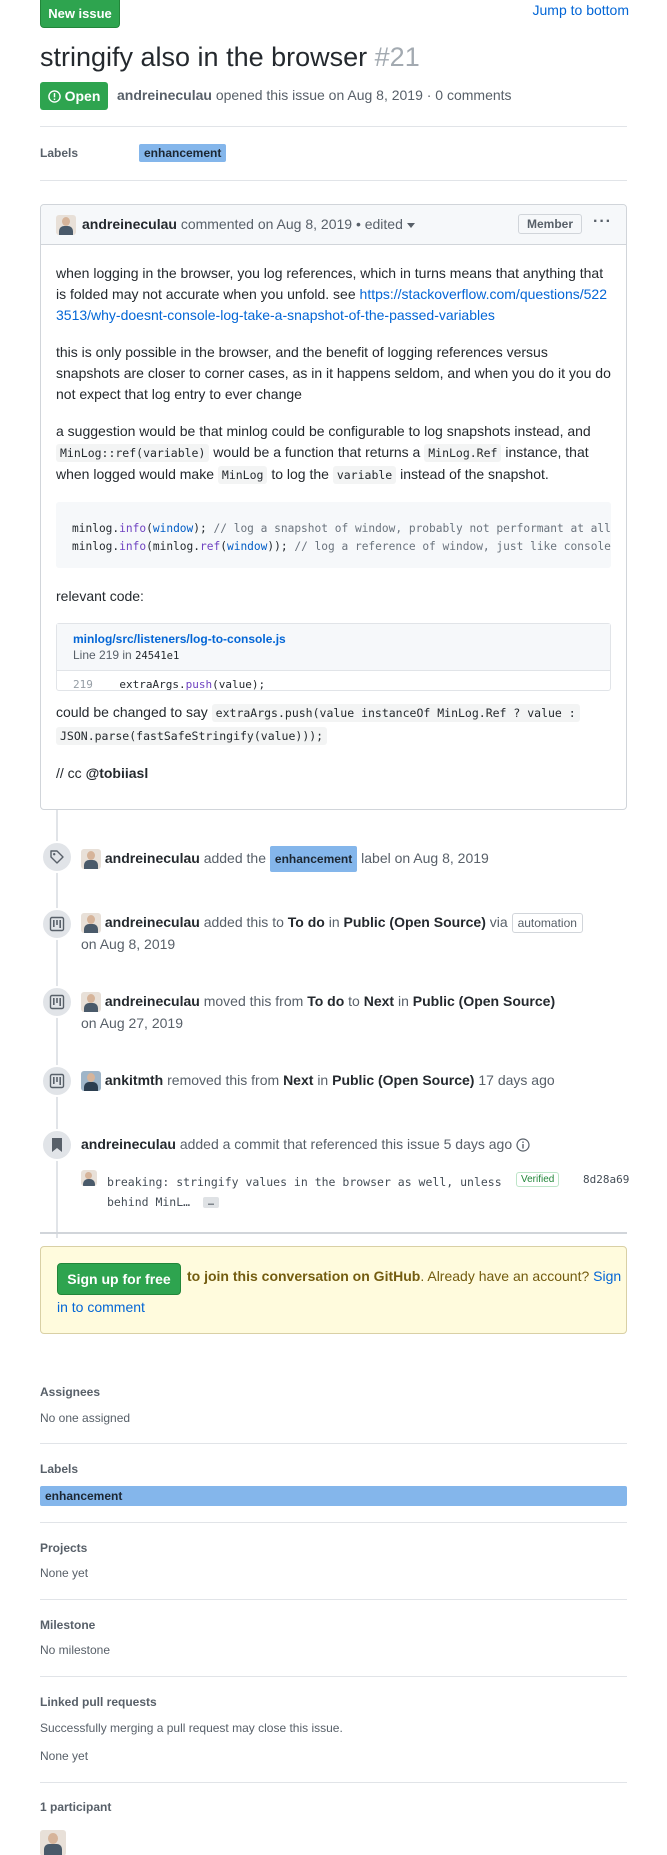  I want to click on info-icon, so click(523, 1145).